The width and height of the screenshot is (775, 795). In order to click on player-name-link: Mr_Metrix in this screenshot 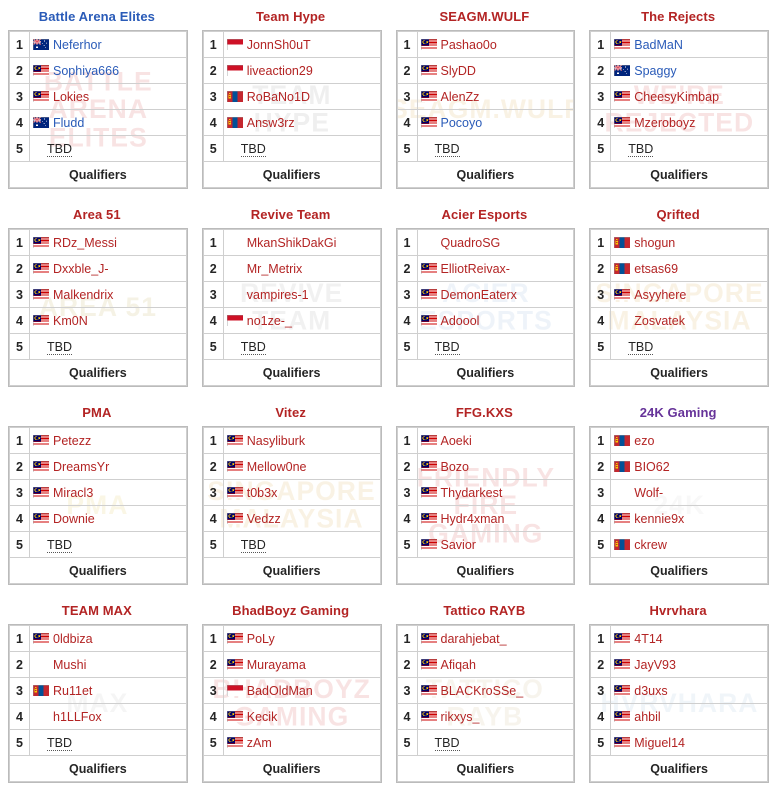, I will do `click(275, 269)`.